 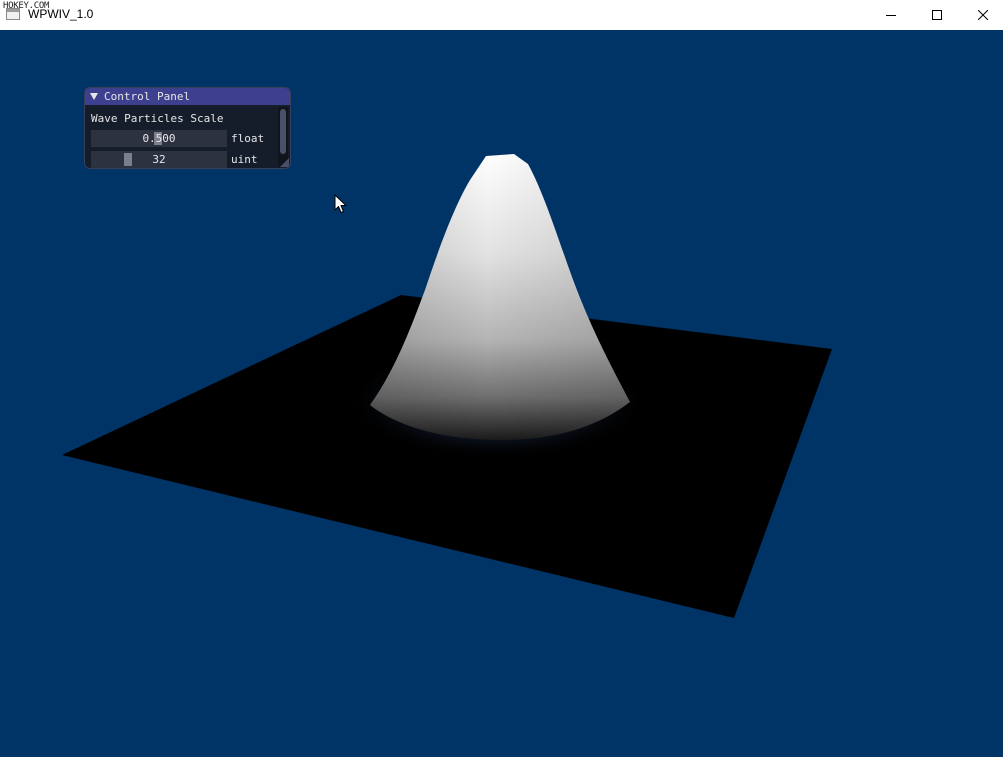 What do you see at coordinates (157, 118) in the screenshot?
I see `section-label: Wave Particles Scale` at bounding box center [157, 118].